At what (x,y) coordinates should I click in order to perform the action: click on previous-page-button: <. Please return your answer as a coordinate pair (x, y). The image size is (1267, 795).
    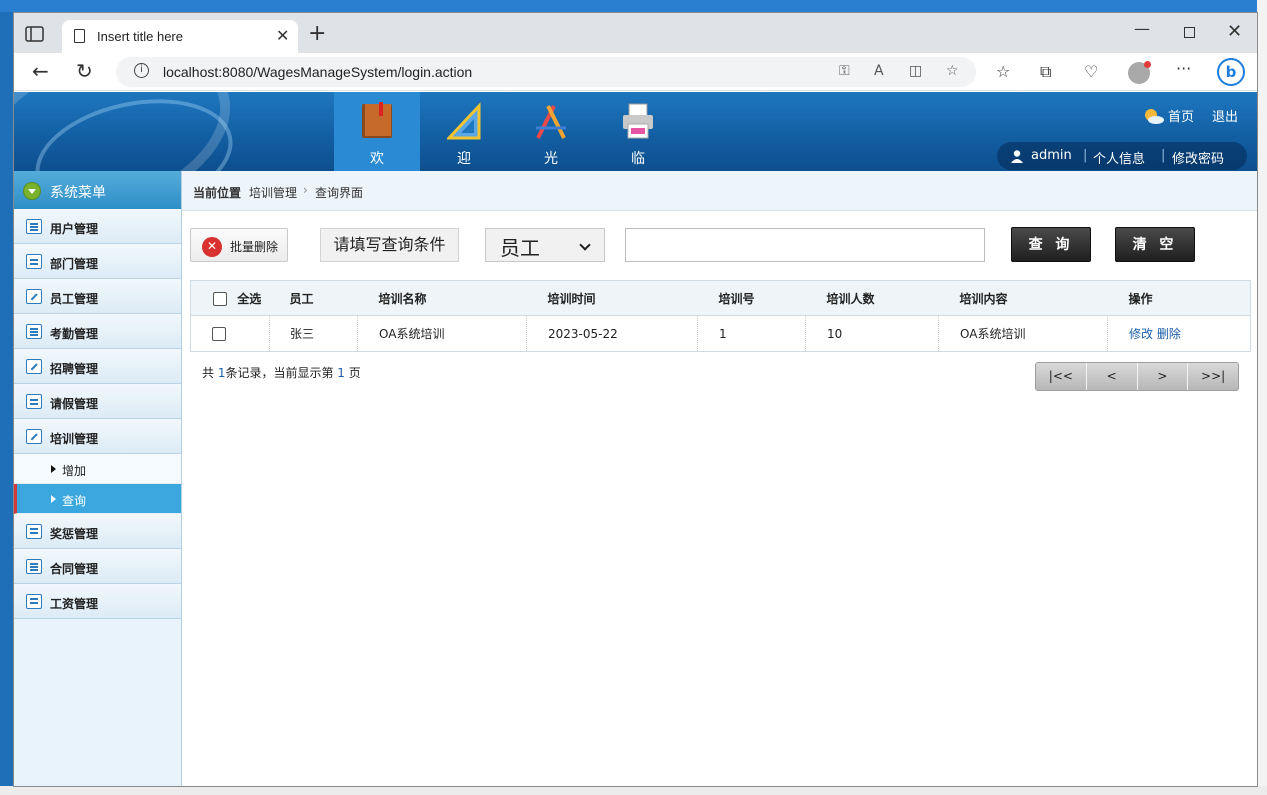
    Looking at the image, I should click on (1112, 376).